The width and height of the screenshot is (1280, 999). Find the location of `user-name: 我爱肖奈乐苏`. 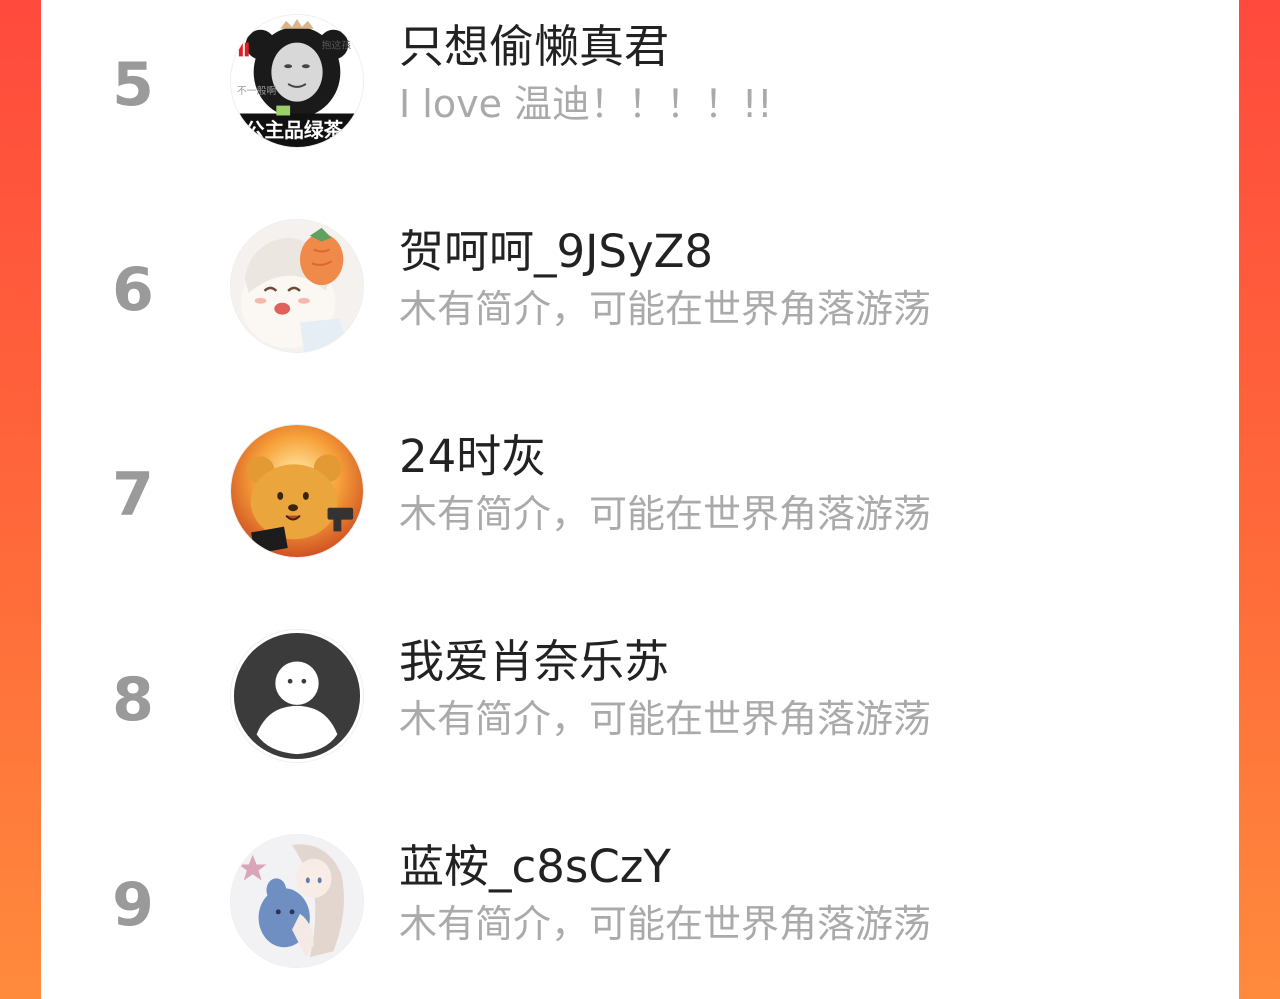

user-name: 我爱肖奈乐苏 is located at coordinates (534, 662).